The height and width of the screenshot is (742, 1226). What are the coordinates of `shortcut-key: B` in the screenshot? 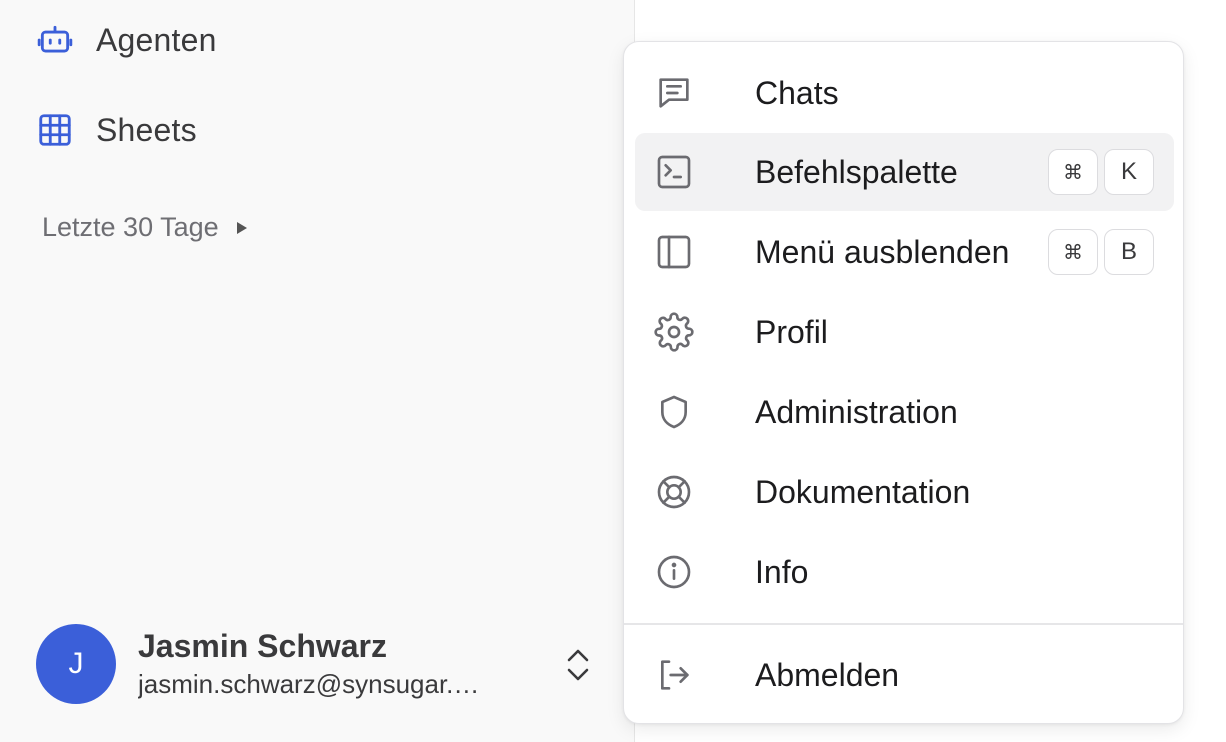 It's located at (1129, 252).